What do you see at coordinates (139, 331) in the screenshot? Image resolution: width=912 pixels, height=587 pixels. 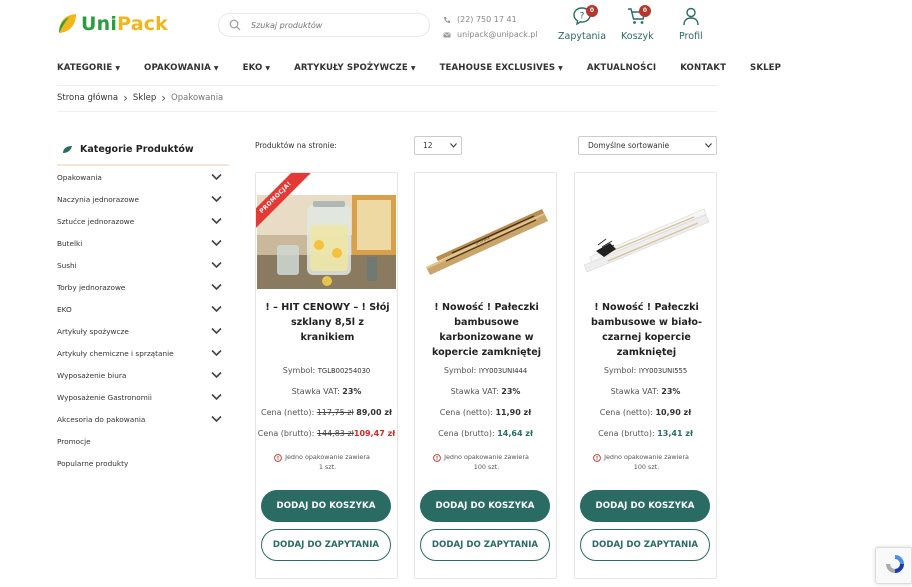 I see `category-artykuly-spozywcze: Artykuły spożywcze` at bounding box center [139, 331].